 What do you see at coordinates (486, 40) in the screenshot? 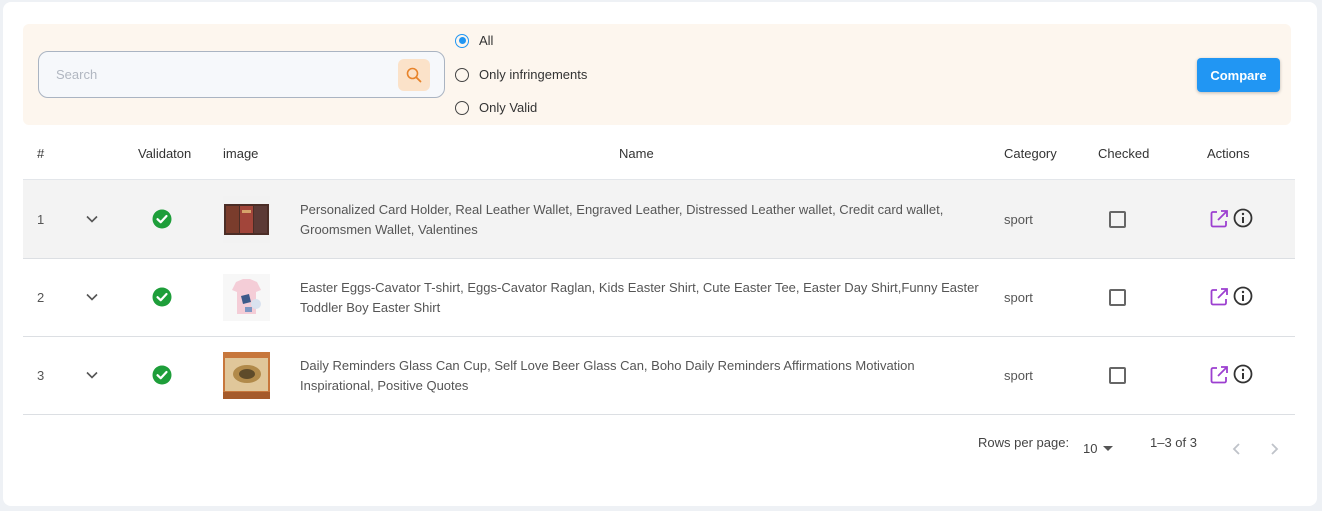
I see `filter-option-label: All` at bounding box center [486, 40].